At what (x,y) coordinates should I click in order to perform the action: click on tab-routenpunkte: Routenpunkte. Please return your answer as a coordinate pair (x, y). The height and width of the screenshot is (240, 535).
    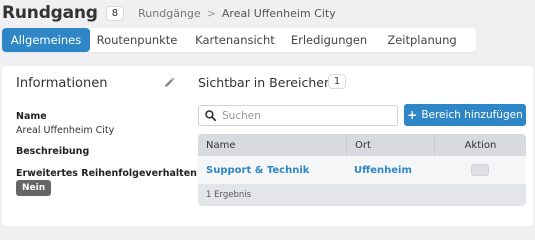
    Looking at the image, I should click on (137, 40).